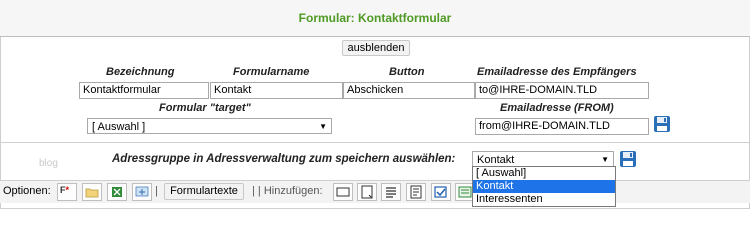 This screenshot has height=240, width=750. Describe the element at coordinates (557, 72) in the screenshot. I see `label-email-recipient: Emailadresse des Empfängers` at that location.